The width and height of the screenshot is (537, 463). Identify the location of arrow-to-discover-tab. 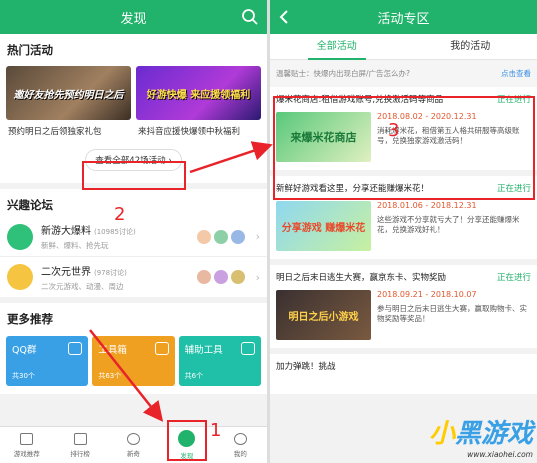
(126, 375).